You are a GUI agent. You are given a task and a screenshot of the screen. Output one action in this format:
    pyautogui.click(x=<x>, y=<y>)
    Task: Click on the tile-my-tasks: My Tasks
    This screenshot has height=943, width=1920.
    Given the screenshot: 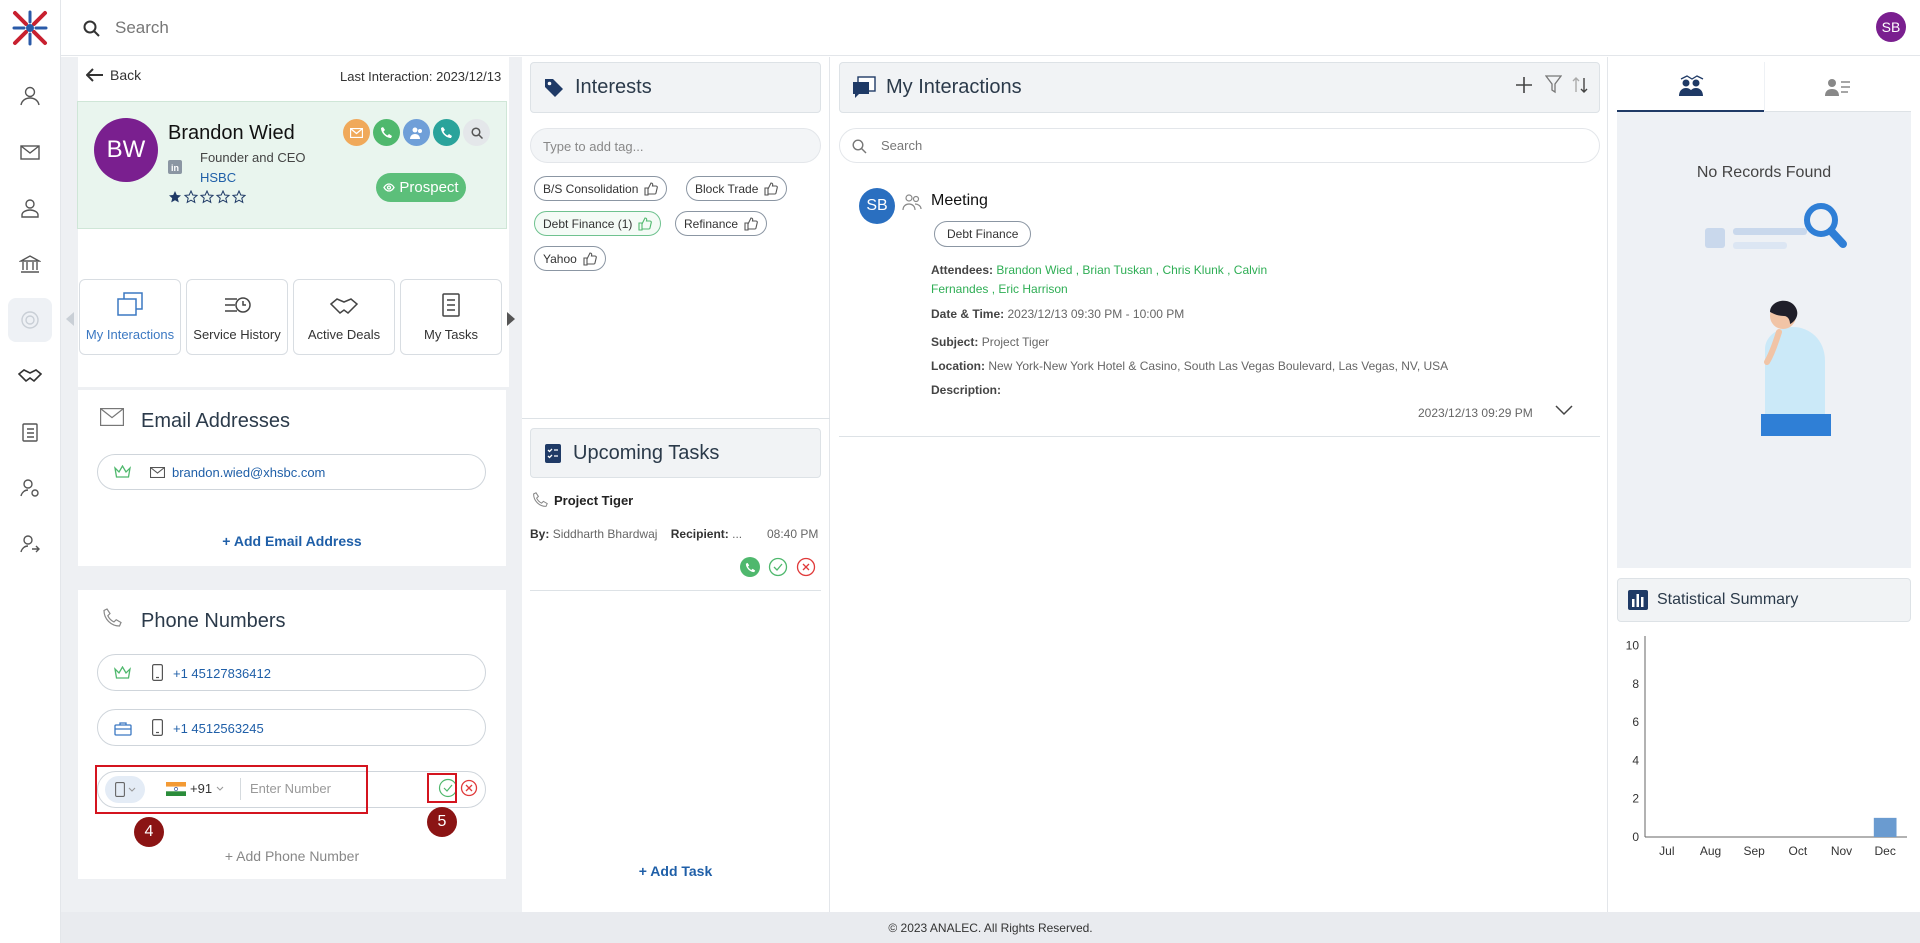 What is the action you would take?
    pyautogui.click(x=451, y=317)
    